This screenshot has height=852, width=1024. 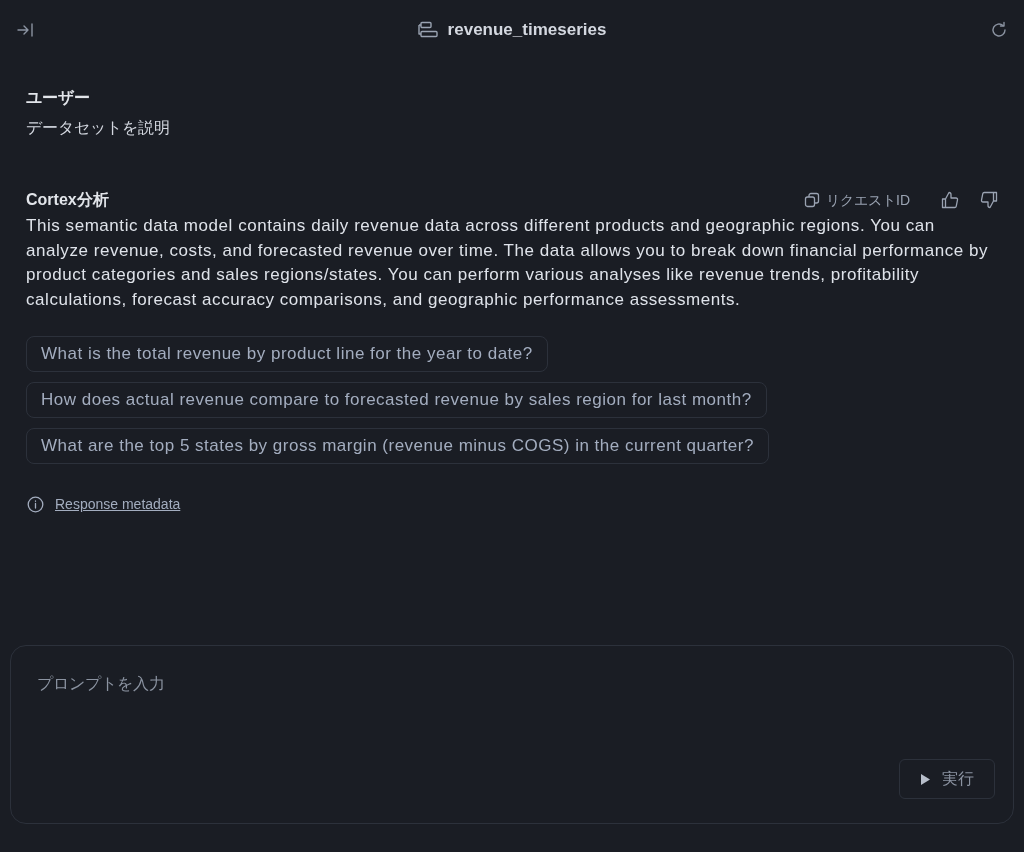 What do you see at coordinates (397, 446) in the screenshot?
I see `suggestion-button: What are the top 5 states by gross margin (revenue minus COGS) in the current quarter?` at bounding box center [397, 446].